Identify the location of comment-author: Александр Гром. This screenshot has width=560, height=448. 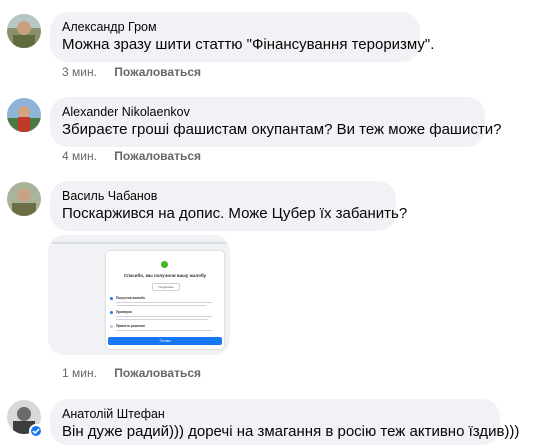
(235, 27).